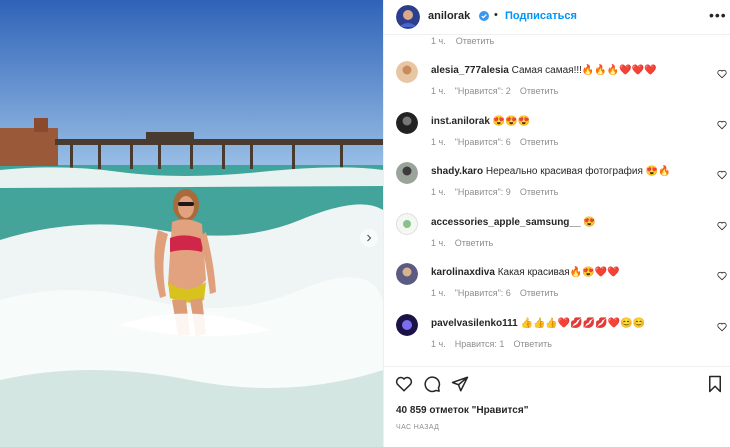  Describe the element at coordinates (506, 222) in the screenshot. I see `commenter-username: accessories_apple_samsung__` at that location.